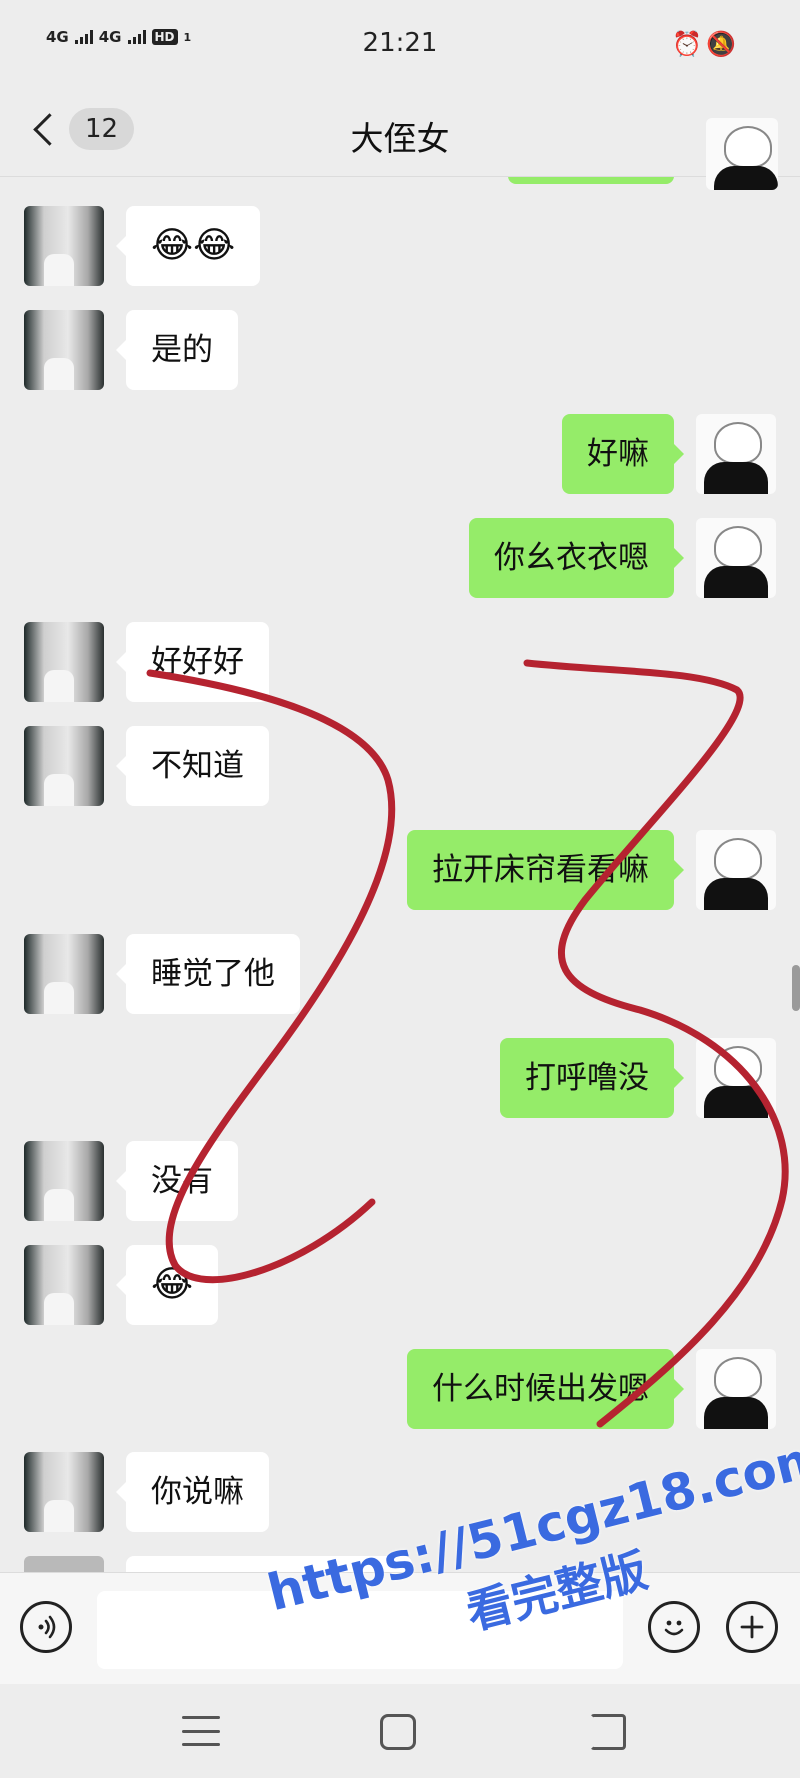 The height and width of the screenshot is (1778, 800). I want to click on message-row: 睡觉了他, so click(400, 975).